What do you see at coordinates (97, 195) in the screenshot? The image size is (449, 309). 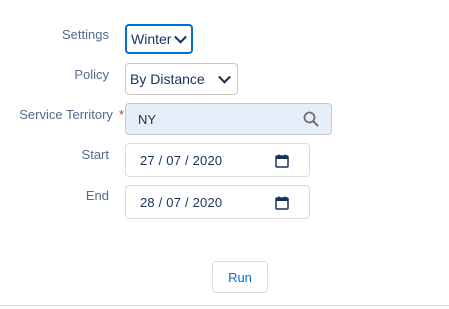 I see `end-label: End` at bounding box center [97, 195].